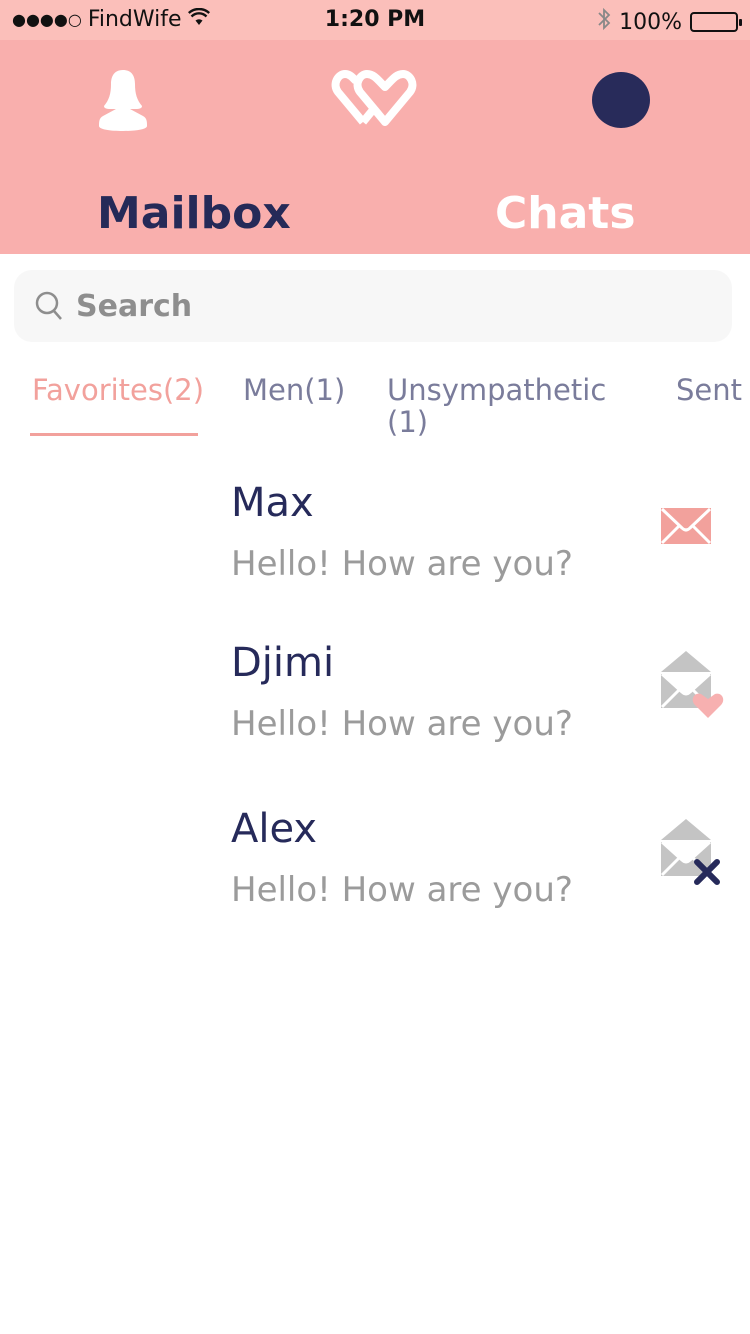 The width and height of the screenshot is (750, 1334). I want to click on filter-sent: Sent, so click(709, 390).